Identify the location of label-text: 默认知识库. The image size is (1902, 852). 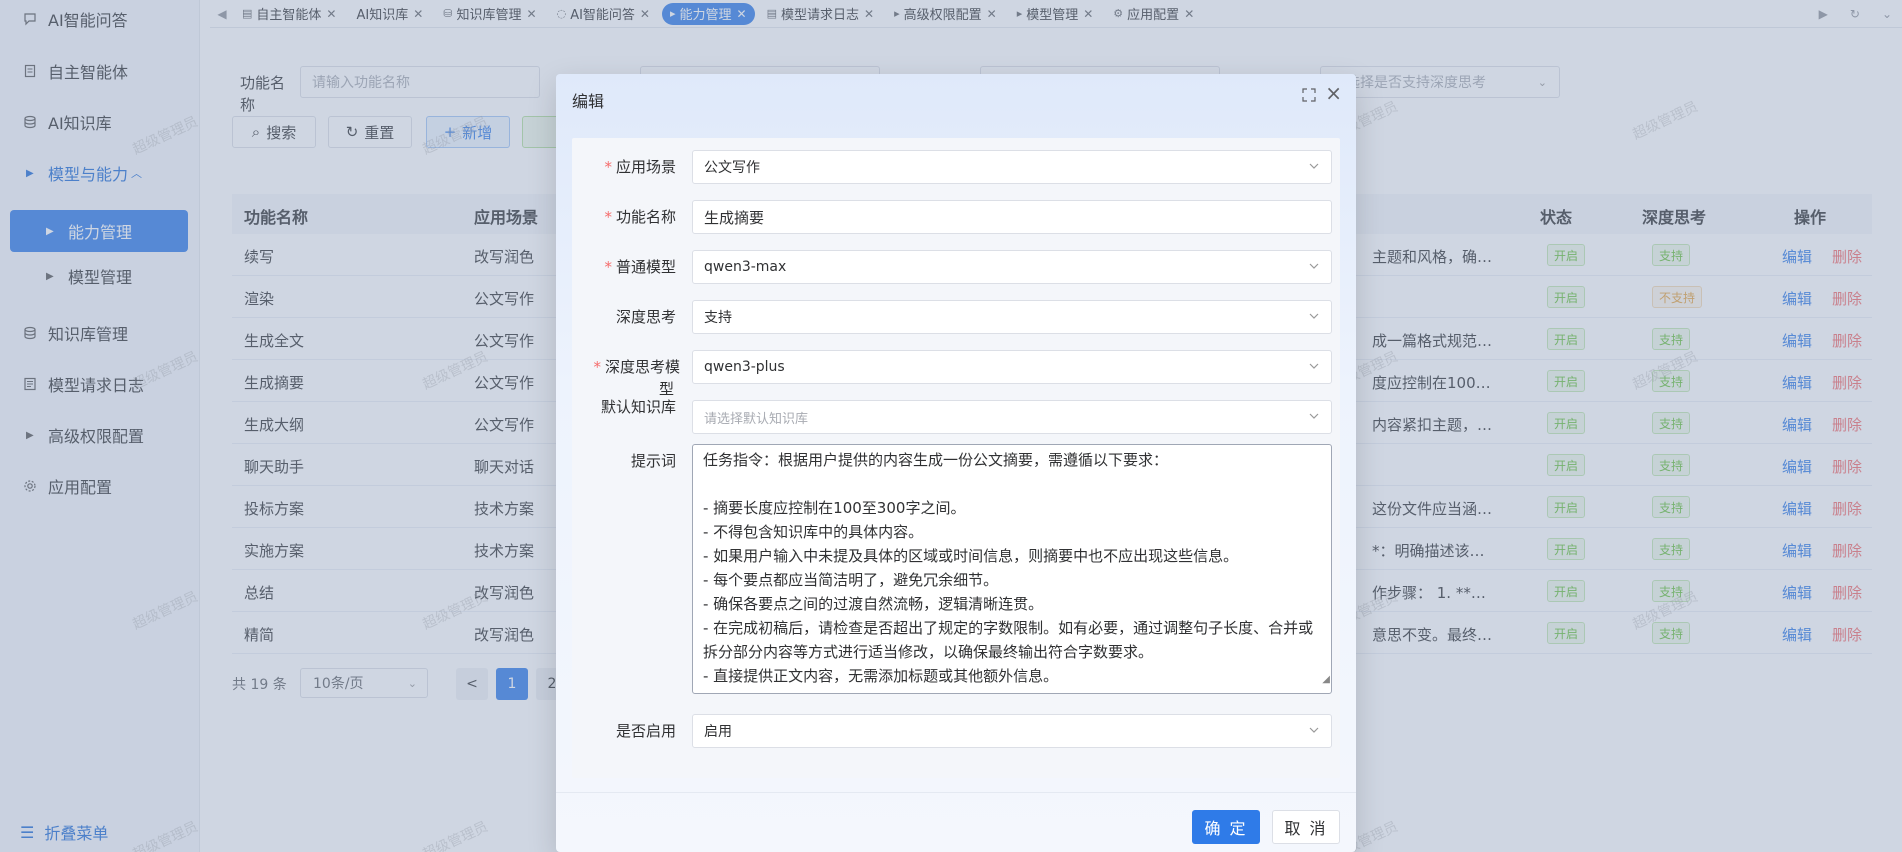
(638, 407).